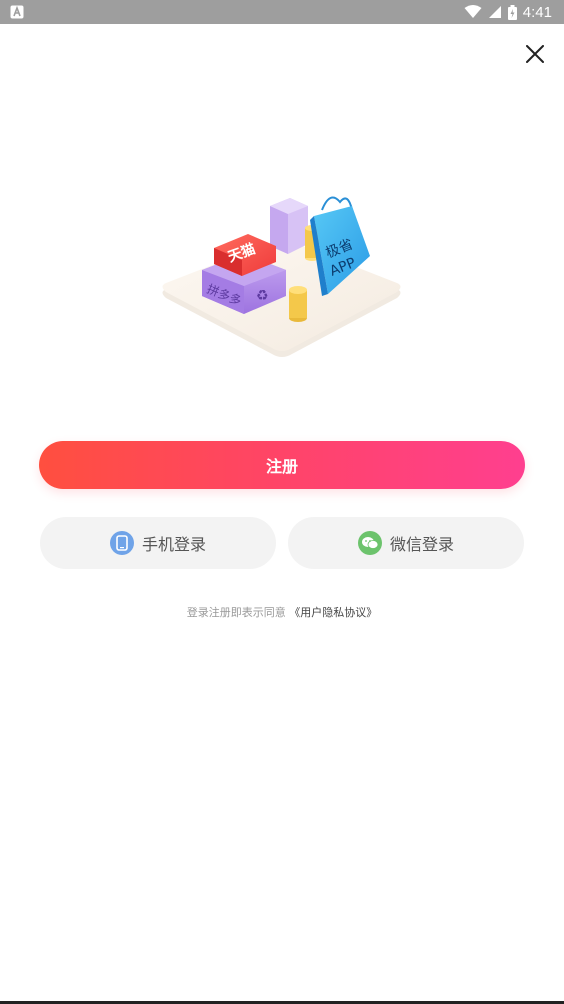 This screenshot has height=1004, width=564. What do you see at coordinates (17, 12) in the screenshot?
I see `notification-a-icon` at bounding box center [17, 12].